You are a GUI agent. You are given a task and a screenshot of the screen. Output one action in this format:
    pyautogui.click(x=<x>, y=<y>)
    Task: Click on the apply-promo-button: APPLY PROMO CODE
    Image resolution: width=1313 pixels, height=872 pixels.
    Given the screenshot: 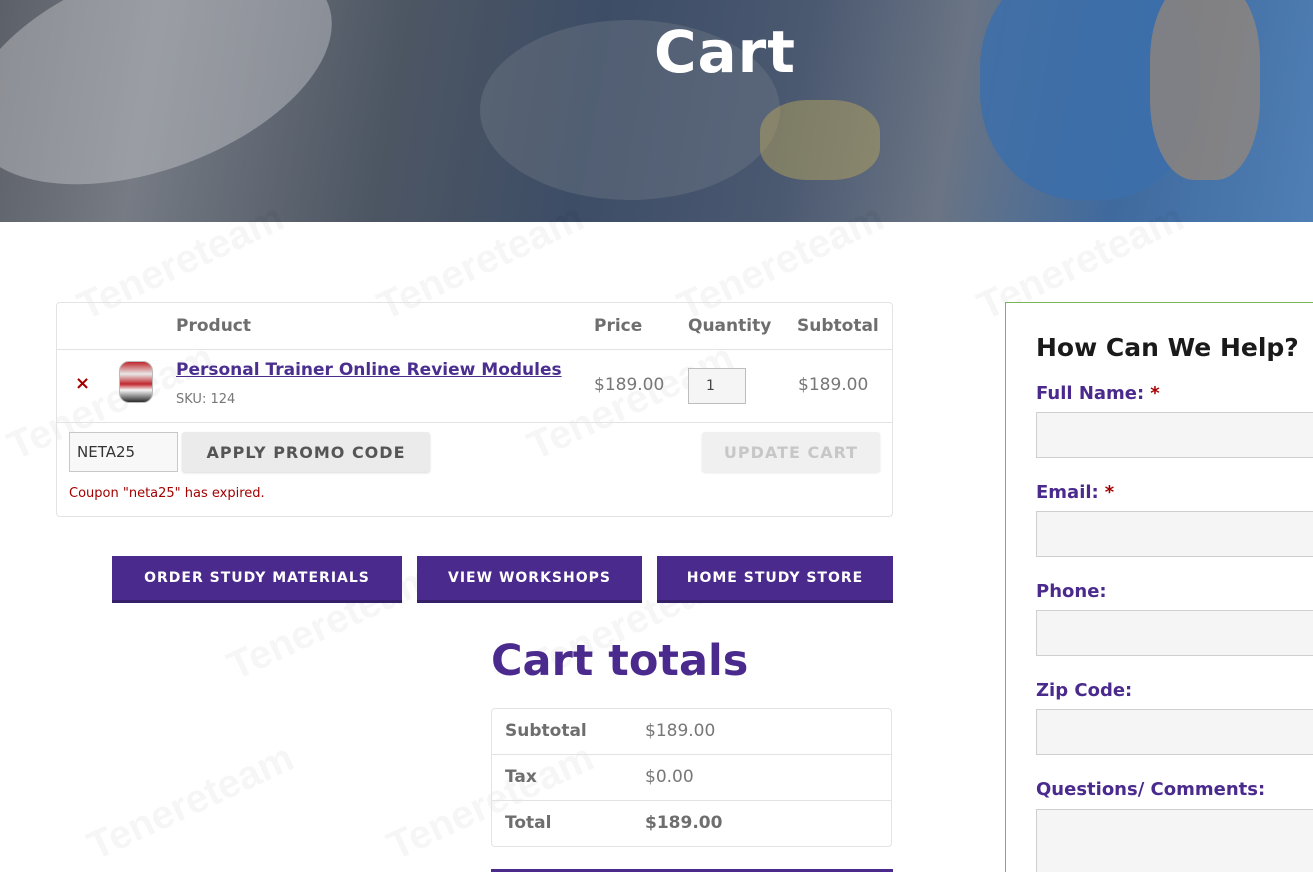 What is the action you would take?
    pyautogui.click(x=306, y=452)
    